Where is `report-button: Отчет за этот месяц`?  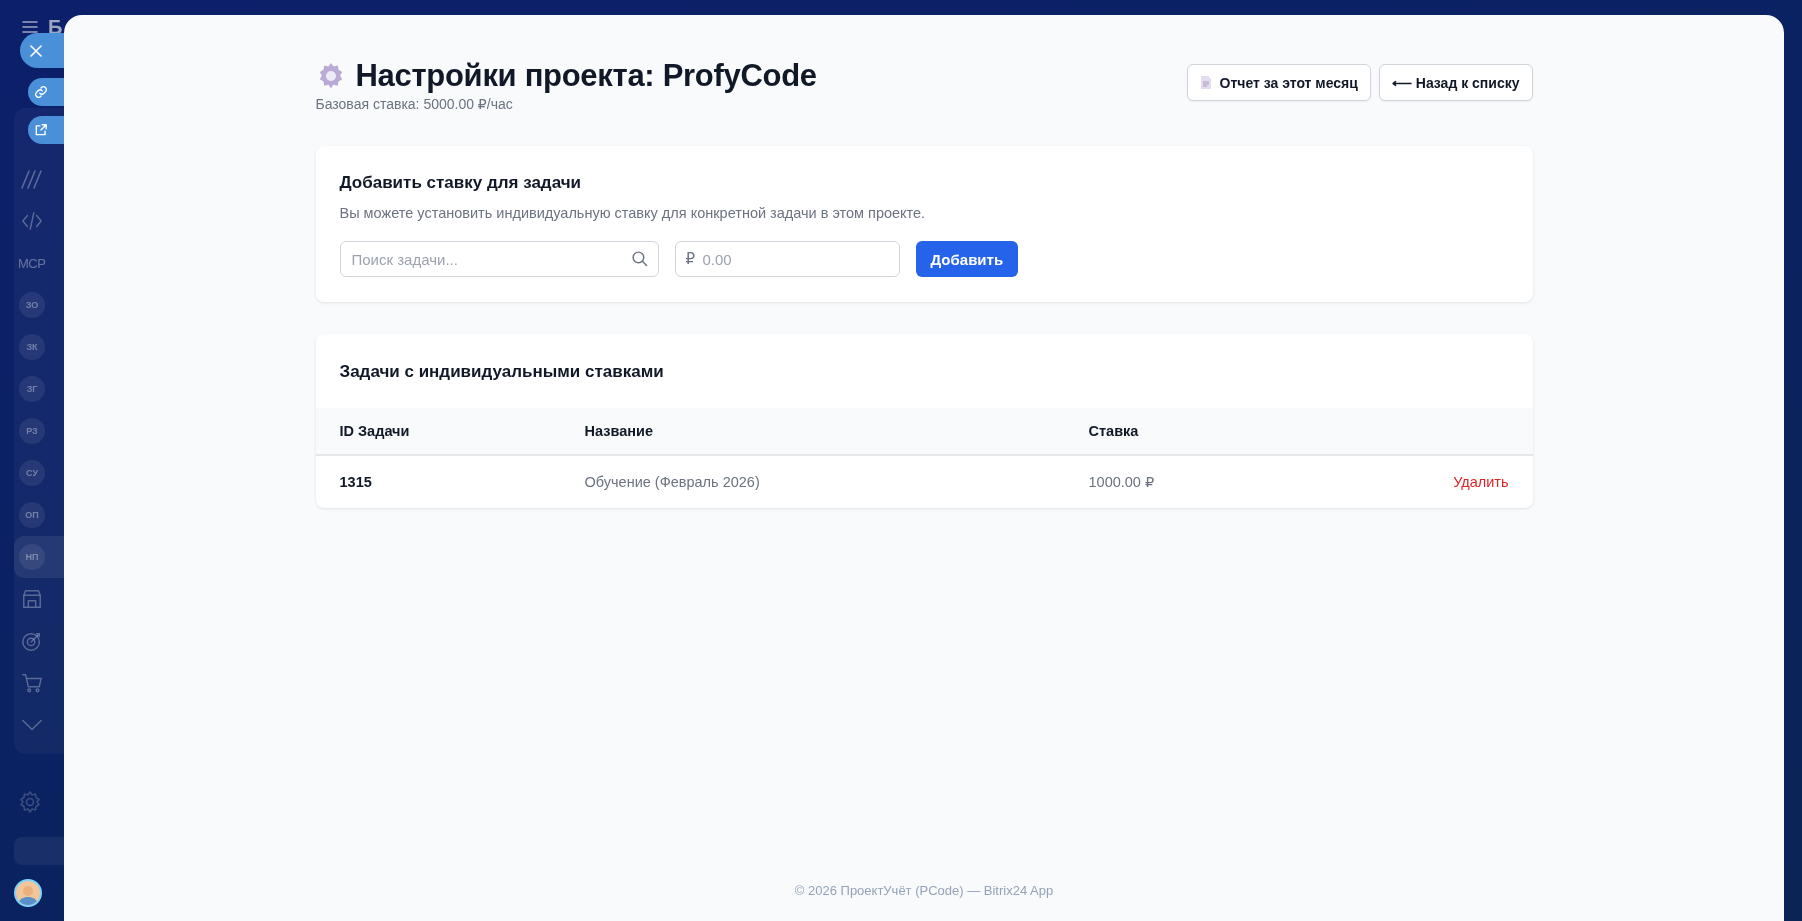
report-button: Отчет за этот месяц is located at coordinates (1278, 82).